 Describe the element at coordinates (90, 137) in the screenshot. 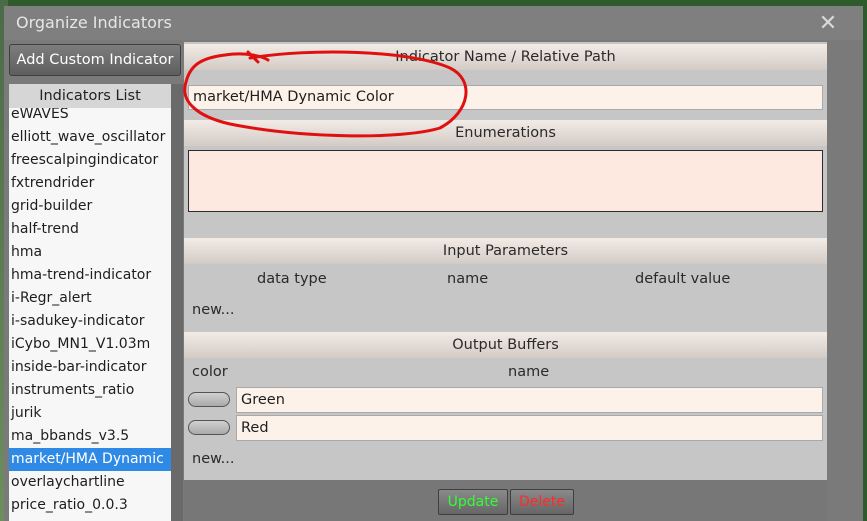

I see `list-item: elliott_wave_oscillator` at that location.